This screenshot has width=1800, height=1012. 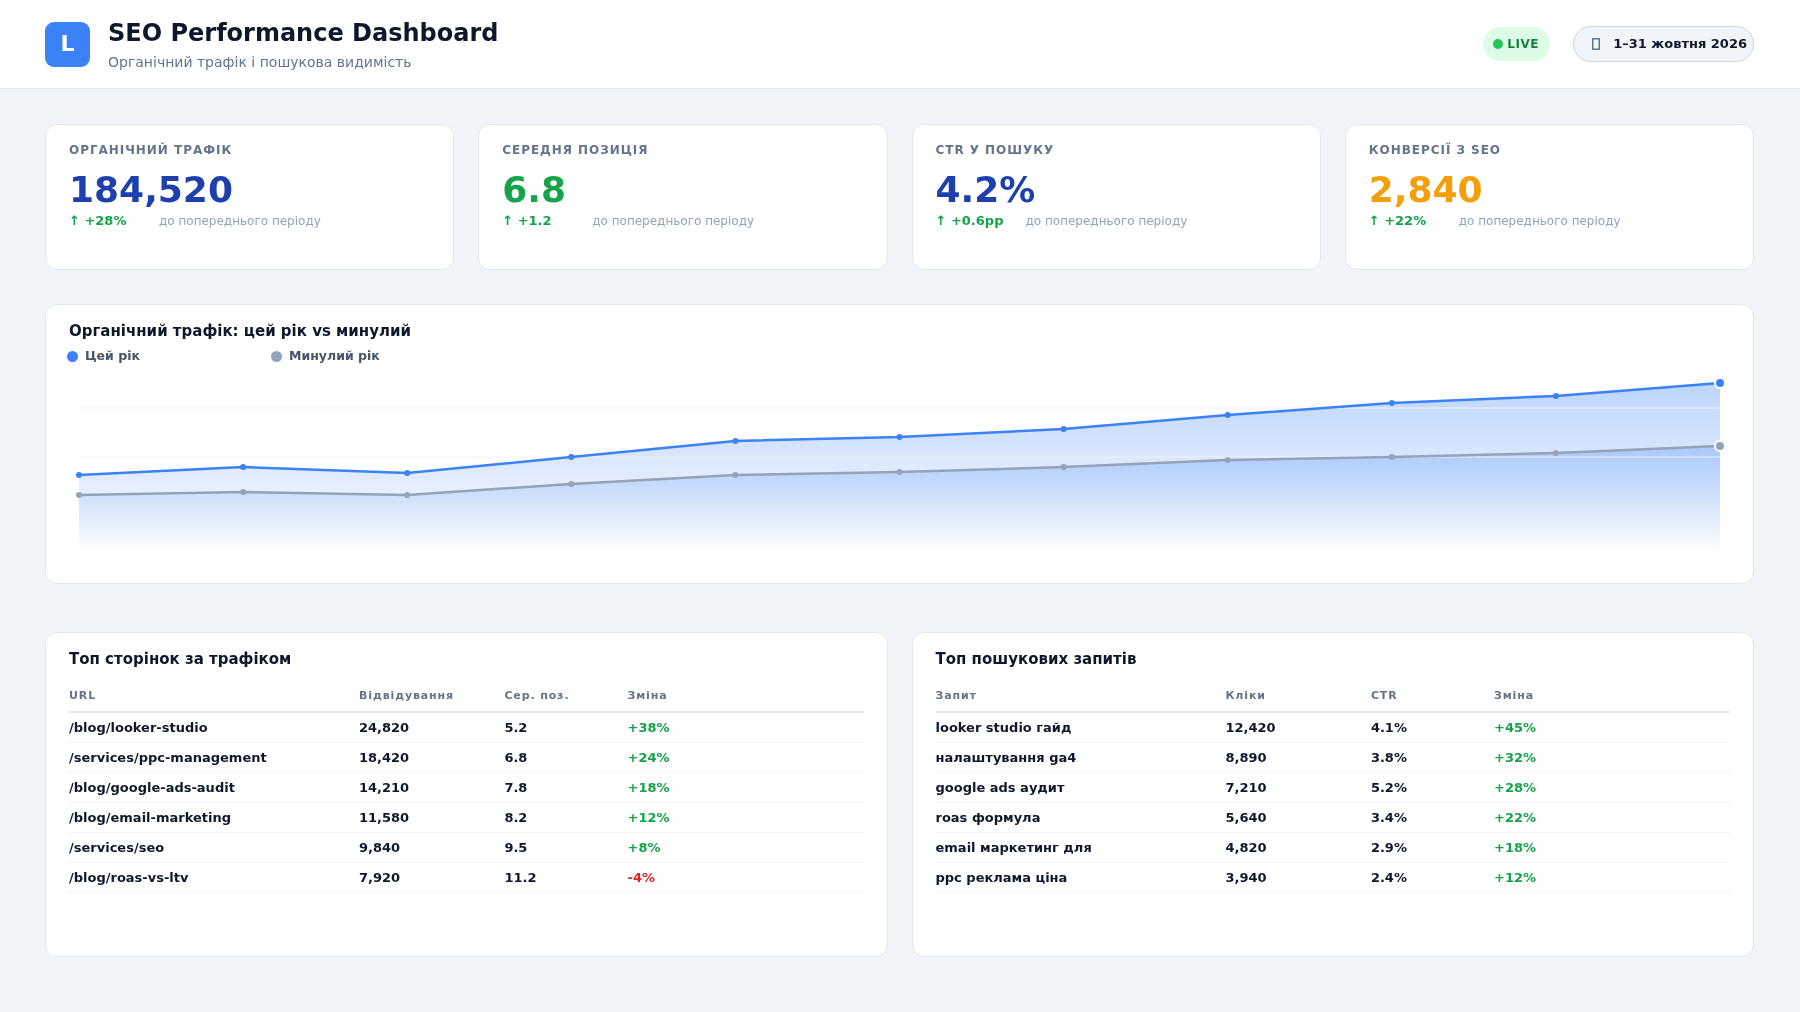 What do you see at coordinates (240, 331) in the screenshot?
I see `chart-title: Органічний трафік: цей рік vs минулий` at bounding box center [240, 331].